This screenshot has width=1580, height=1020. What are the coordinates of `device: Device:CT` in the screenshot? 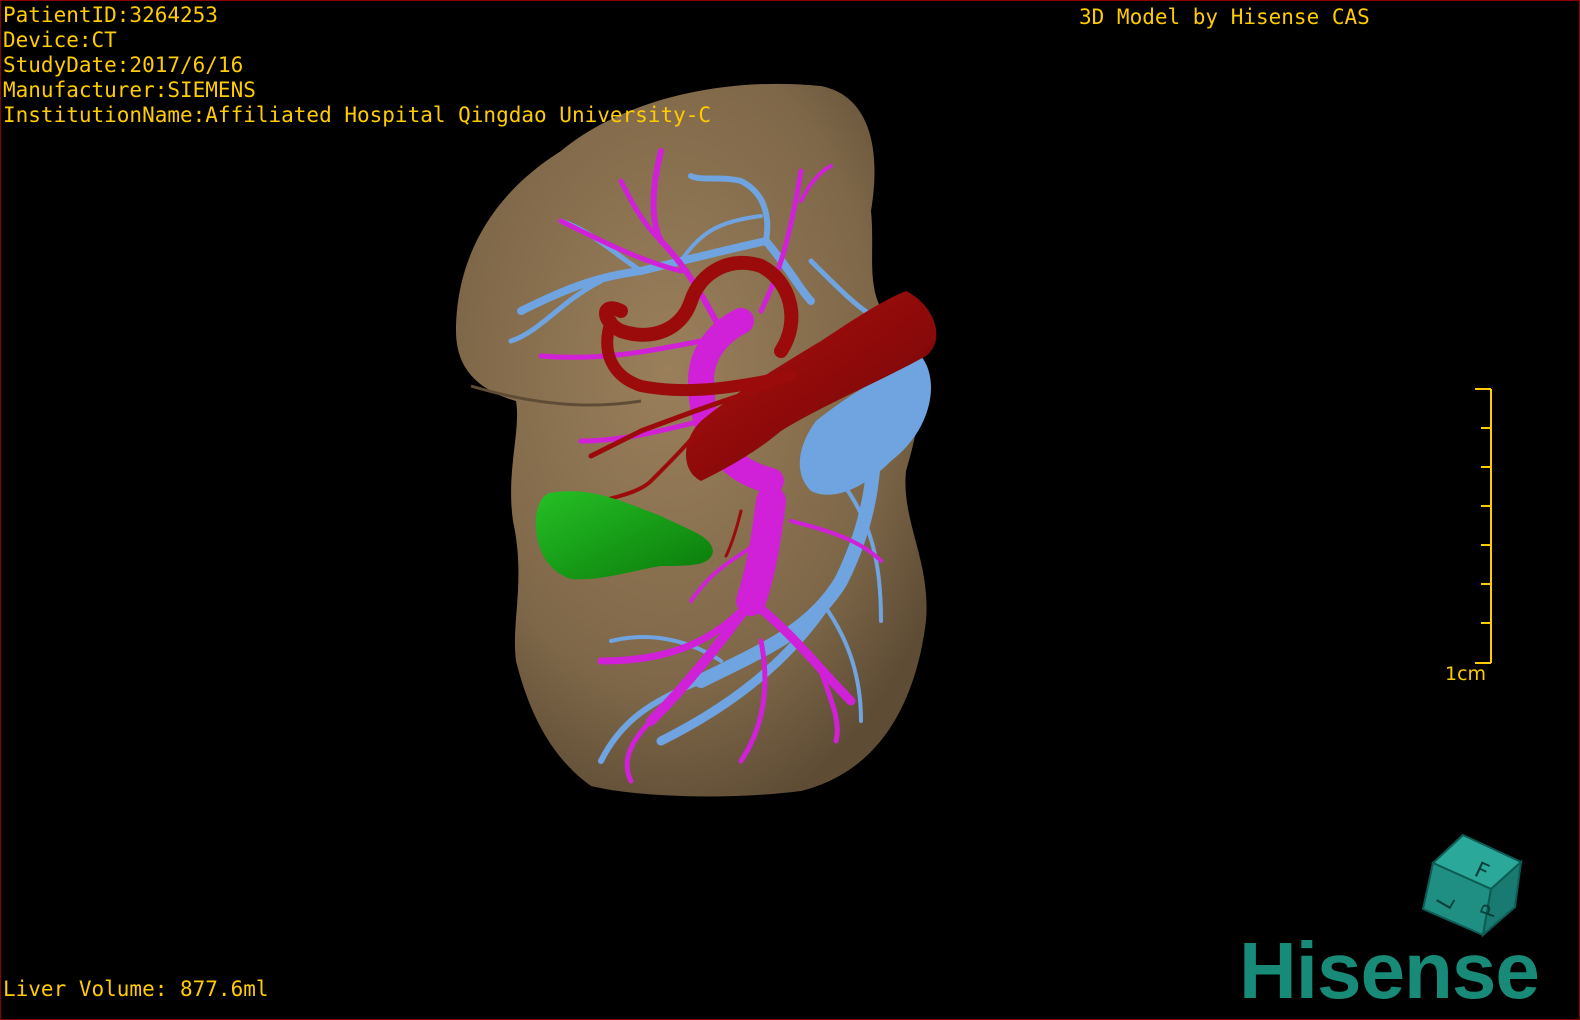 It's located at (60, 40).